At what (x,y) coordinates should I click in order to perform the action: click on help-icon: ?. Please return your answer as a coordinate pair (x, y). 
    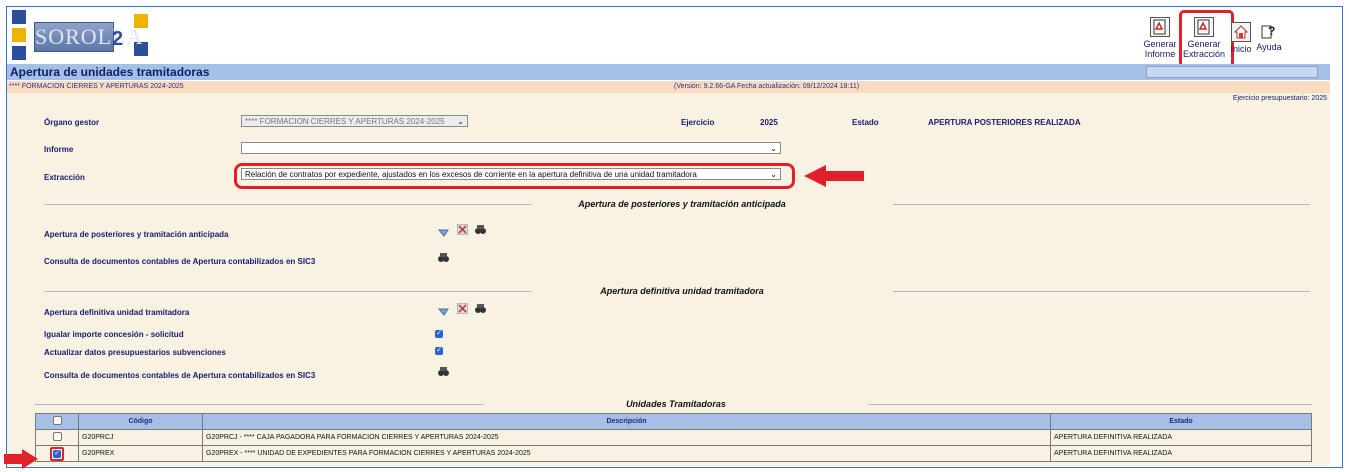
    Looking at the image, I should click on (1269, 31).